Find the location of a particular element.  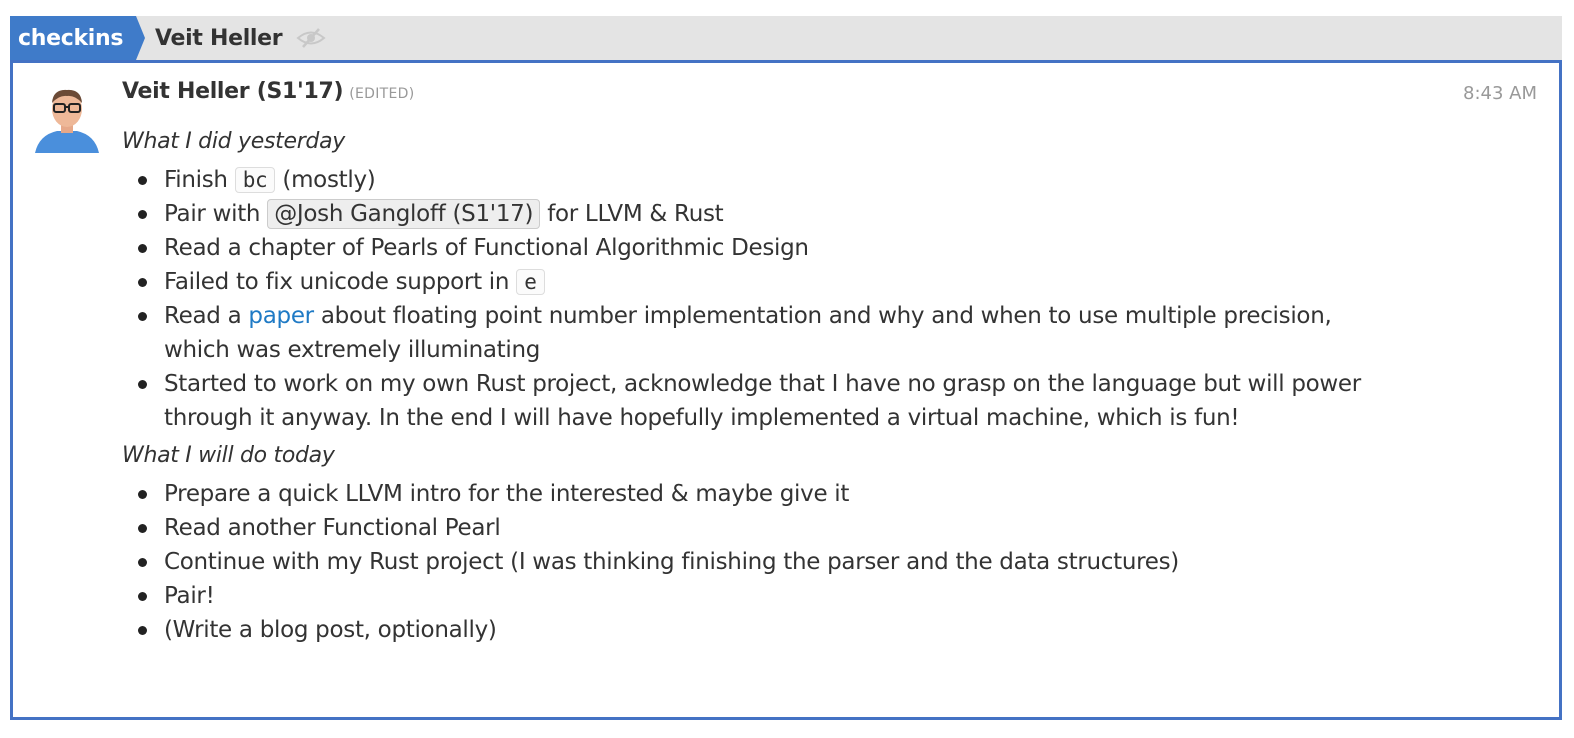

inline-code: bc is located at coordinates (255, 180).